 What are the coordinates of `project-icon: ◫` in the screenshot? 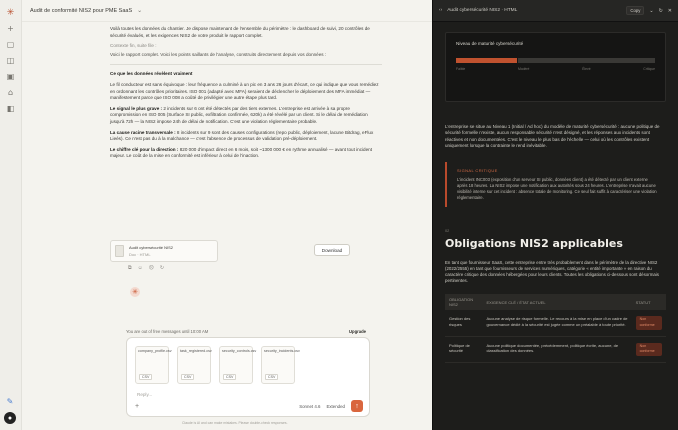 It's located at (11, 61).